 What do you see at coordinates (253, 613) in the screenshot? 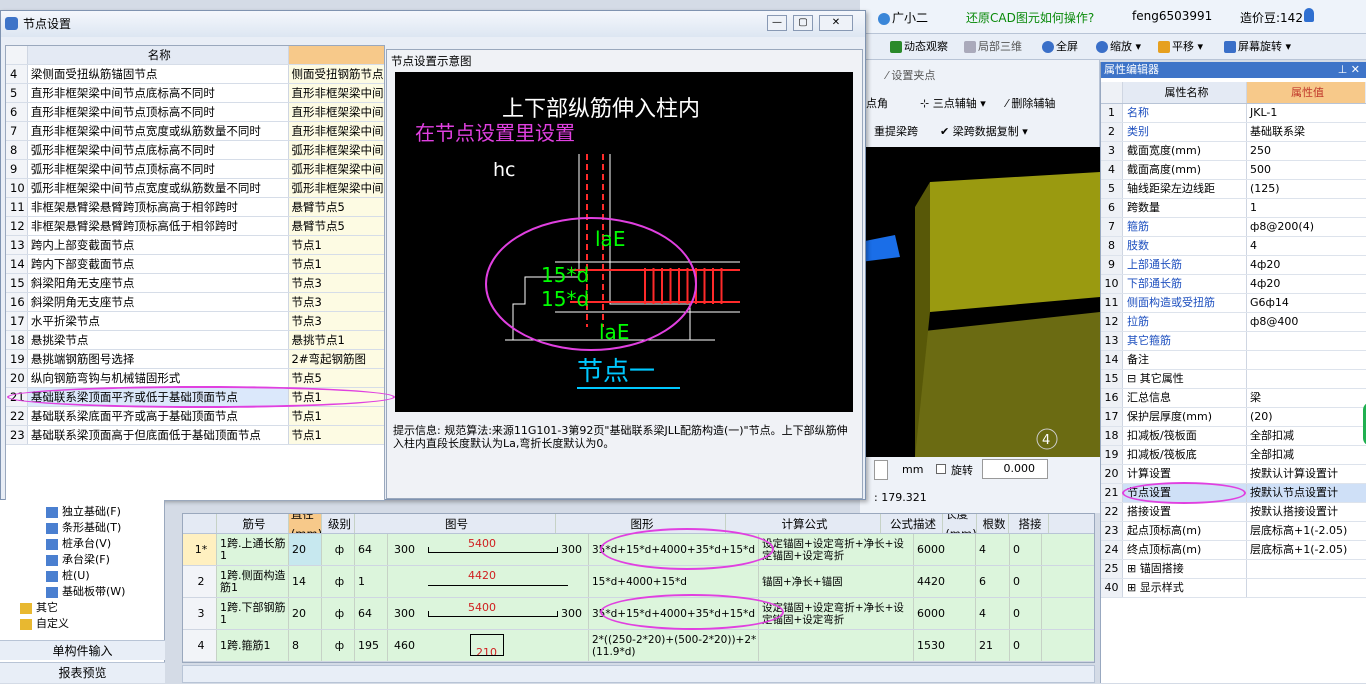
I see `rebar-name: 1跨.下部钢筋1` at bounding box center [253, 613].